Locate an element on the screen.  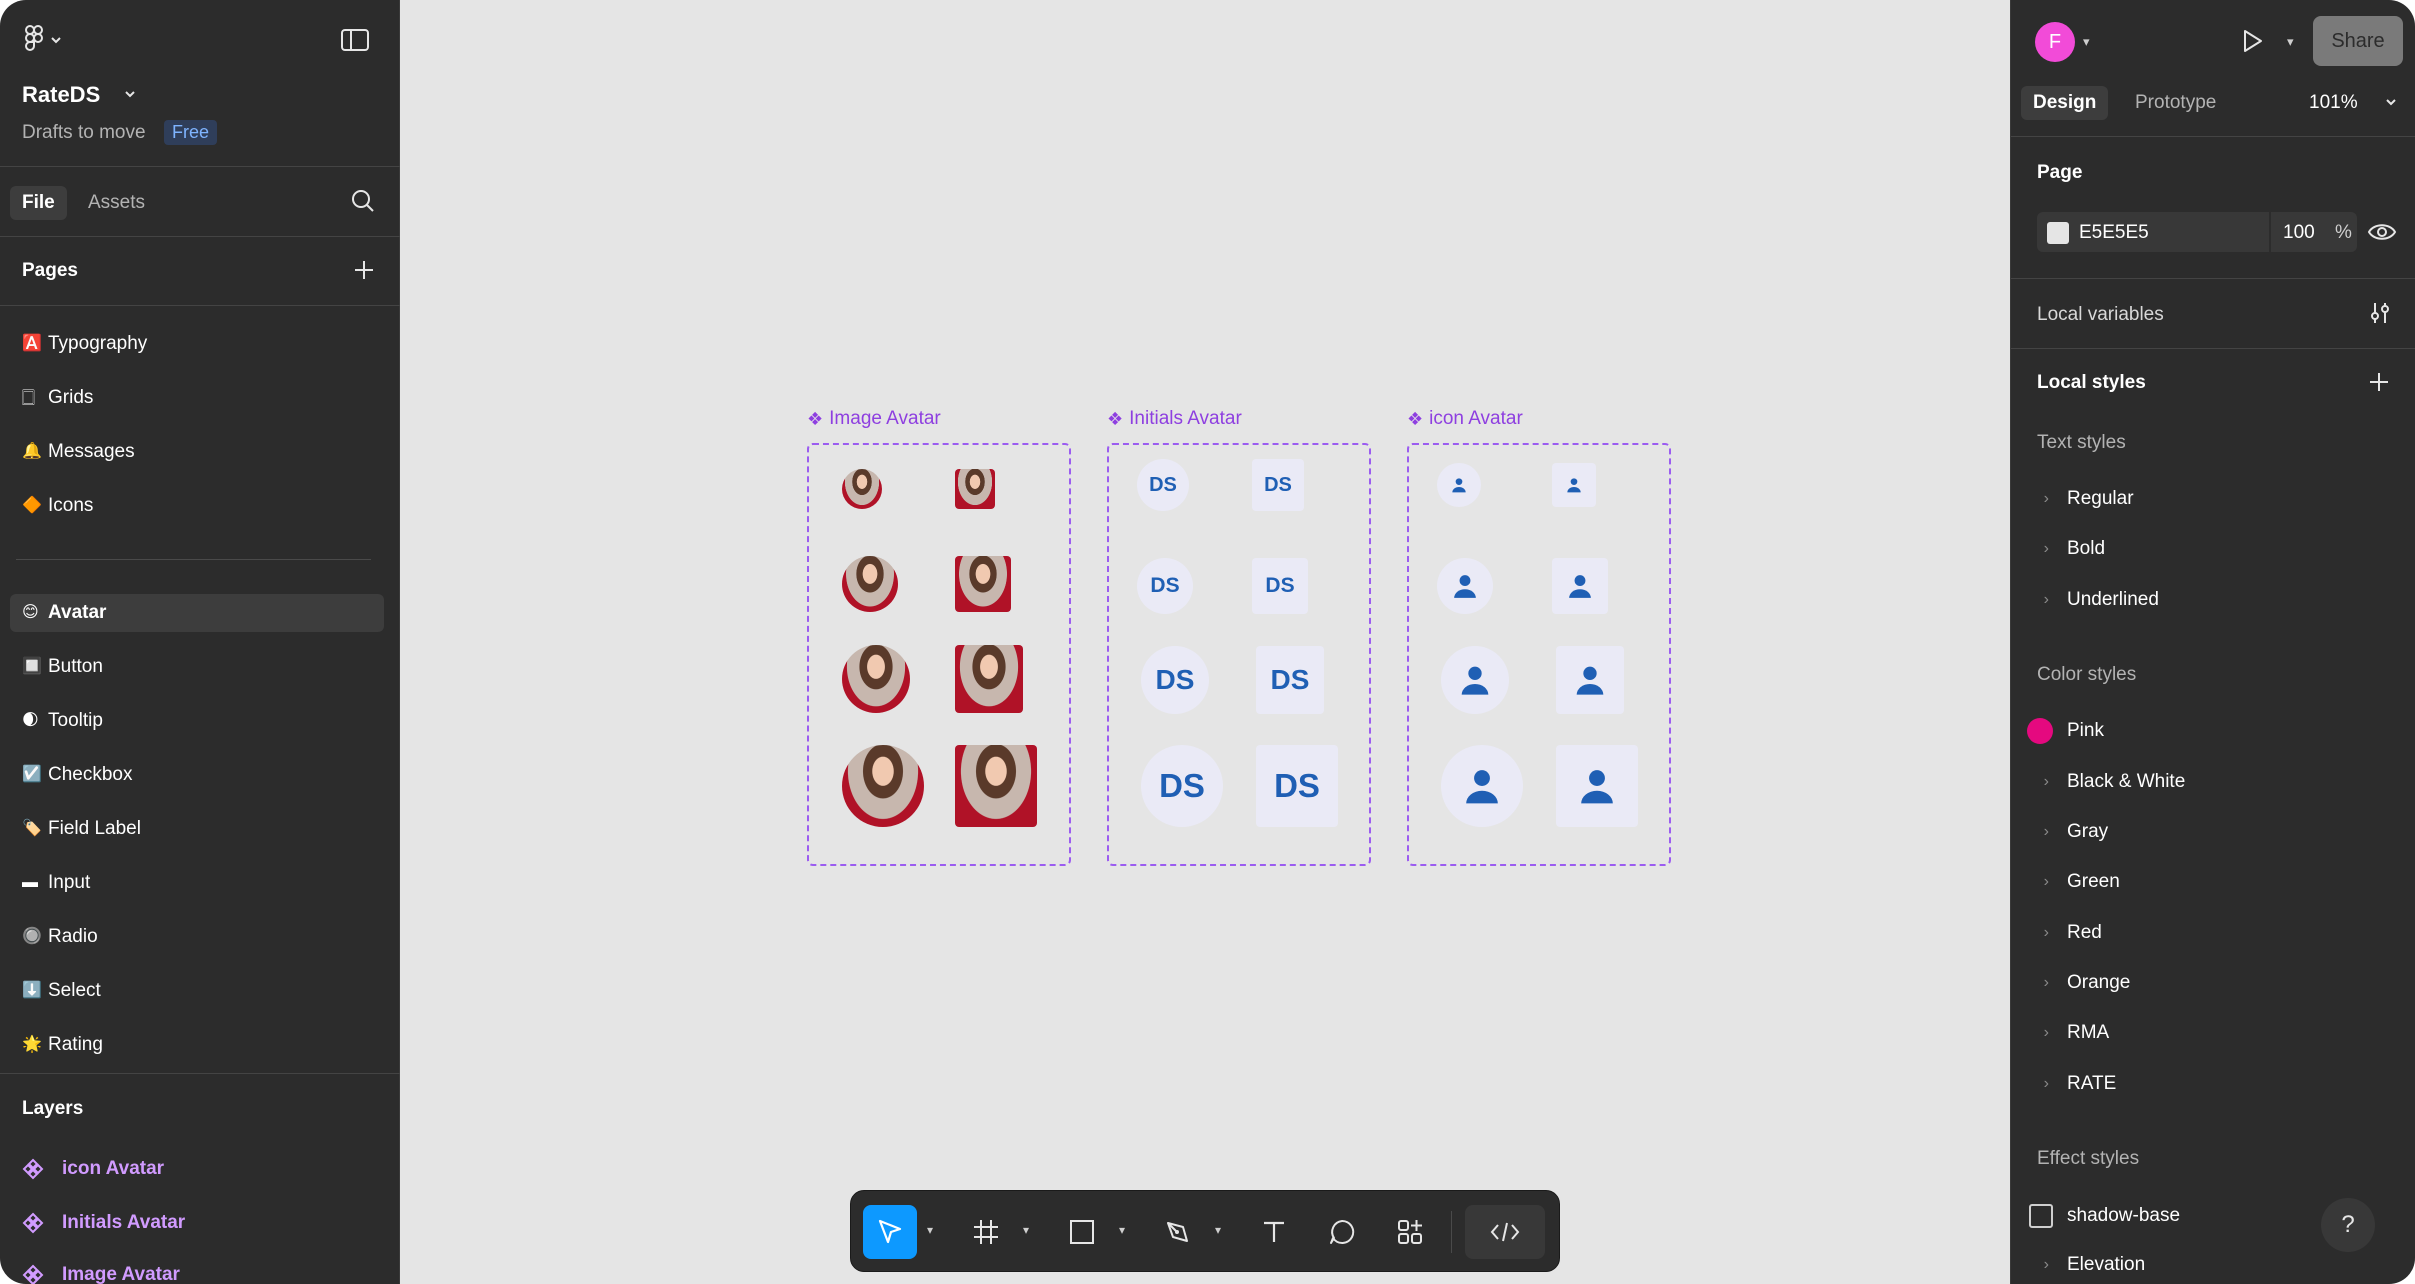
tab-design: Design is located at coordinates (2065, 103).